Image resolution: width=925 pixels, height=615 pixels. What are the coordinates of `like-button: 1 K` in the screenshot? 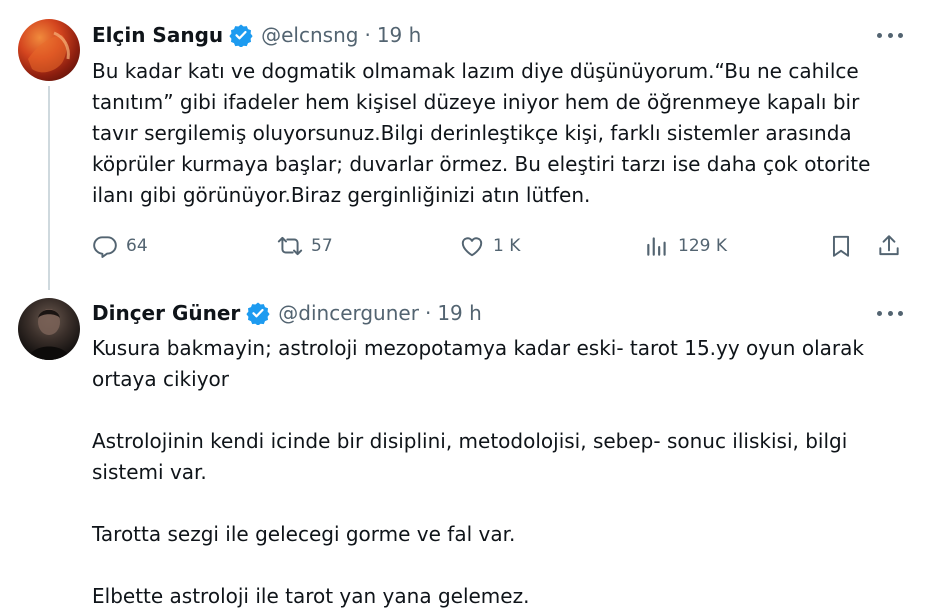 It's located at (489, 246).